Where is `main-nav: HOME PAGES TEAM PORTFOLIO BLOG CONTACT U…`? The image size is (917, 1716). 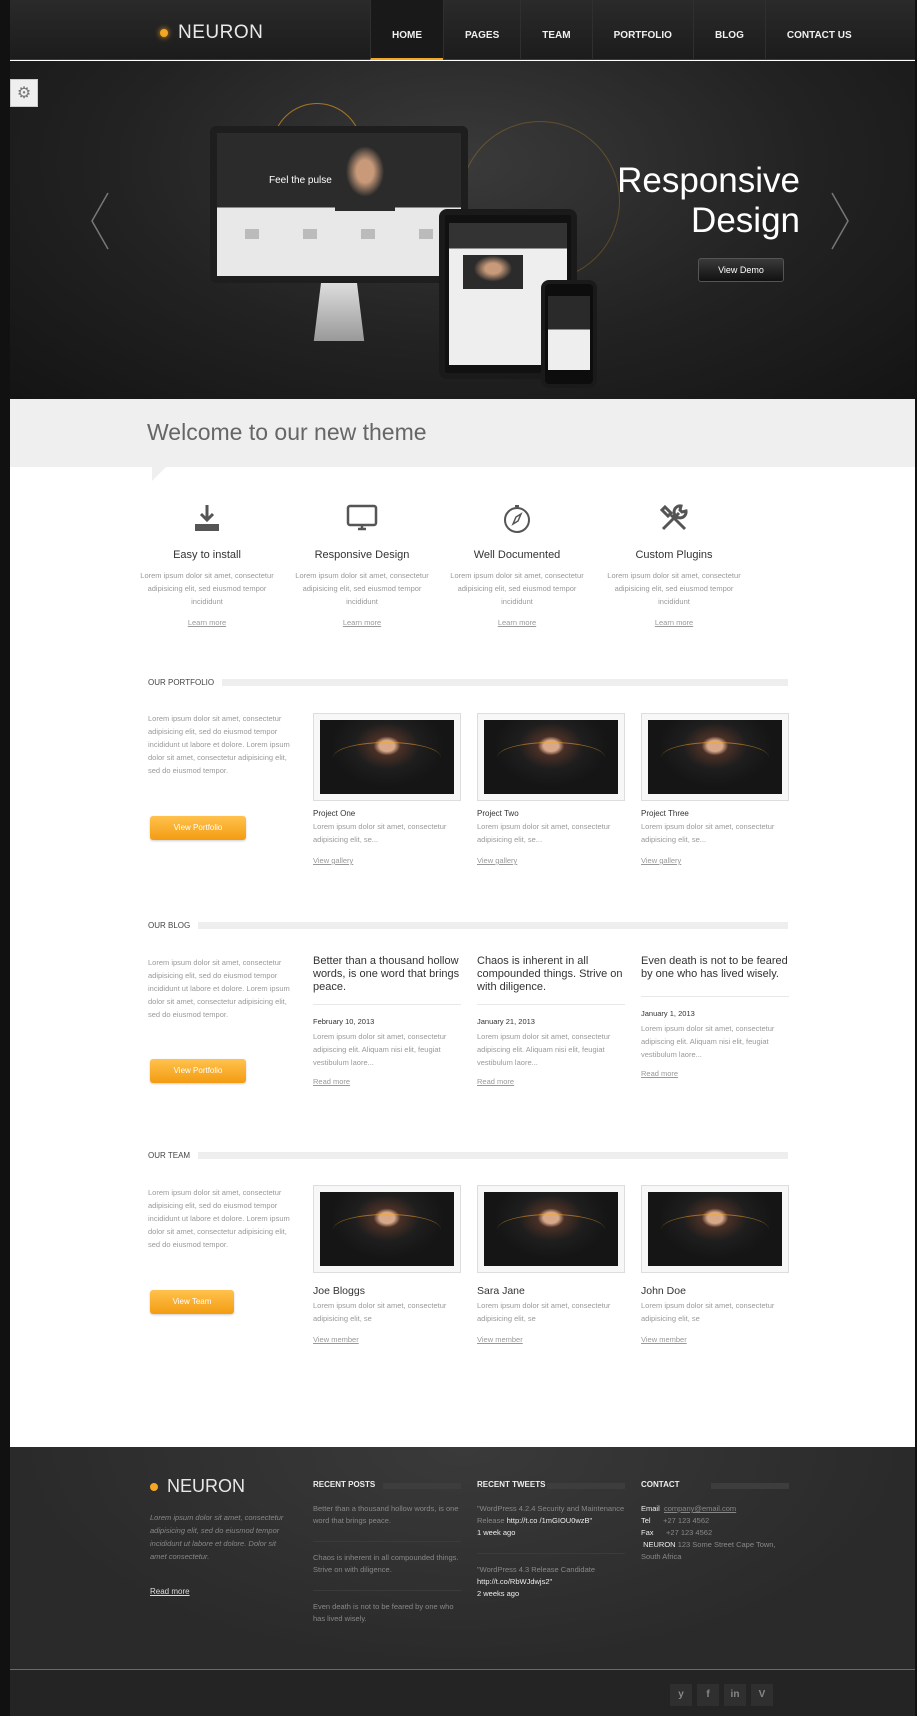 main-nav: HOME PAGES TEAM PORTFOLIO BLOG CONTACT U… is located at coordinates (621, 30).